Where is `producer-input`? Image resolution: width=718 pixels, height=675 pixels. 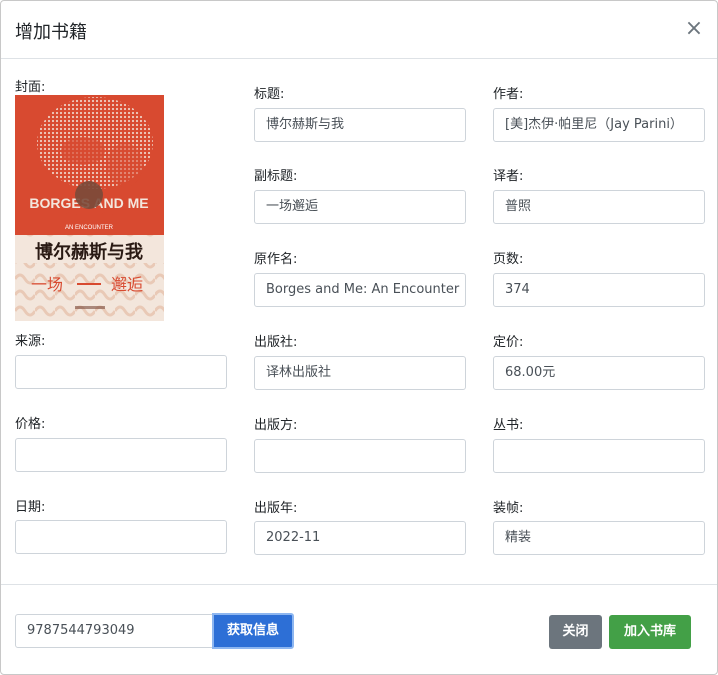
producer-input is located at coordinates (360, 456).